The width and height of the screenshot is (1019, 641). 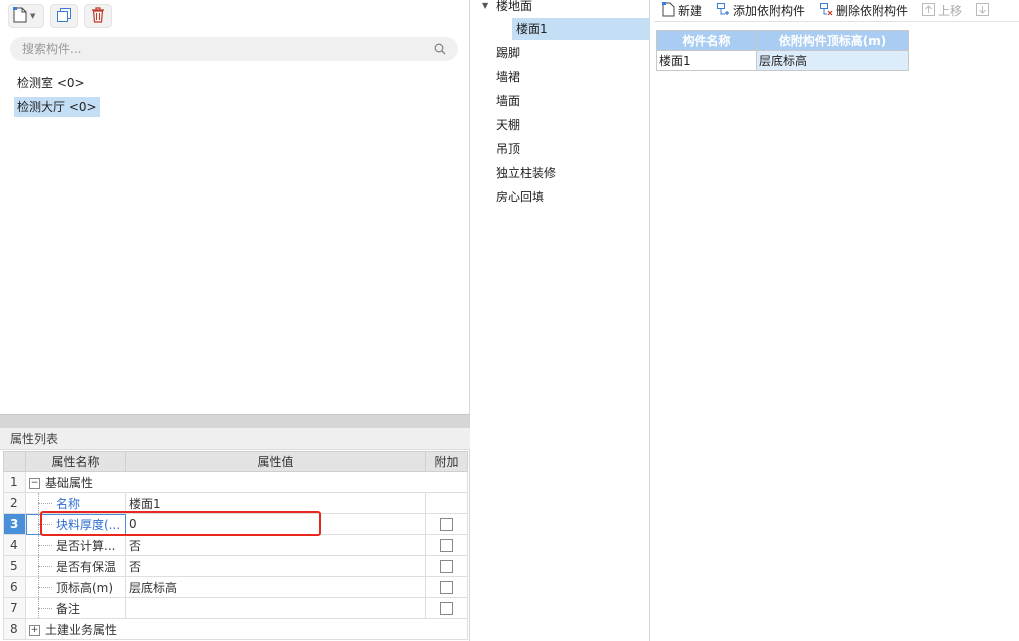 I want to click on attached-toolbar: 新建 添加依附构件 删除依附构件 上移, so click(x=836, y=11).